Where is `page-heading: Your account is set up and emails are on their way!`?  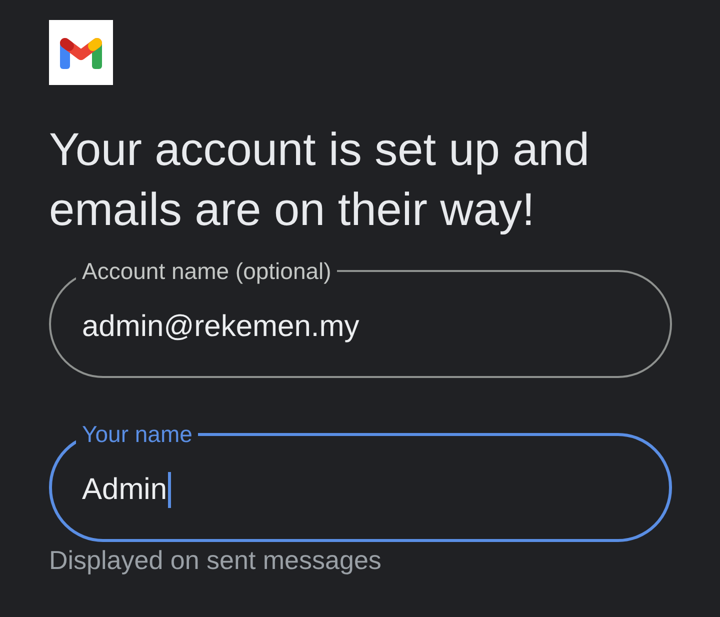 page-heading: Your account is set up and emails are on their way! is located at coordinates (319, 179).